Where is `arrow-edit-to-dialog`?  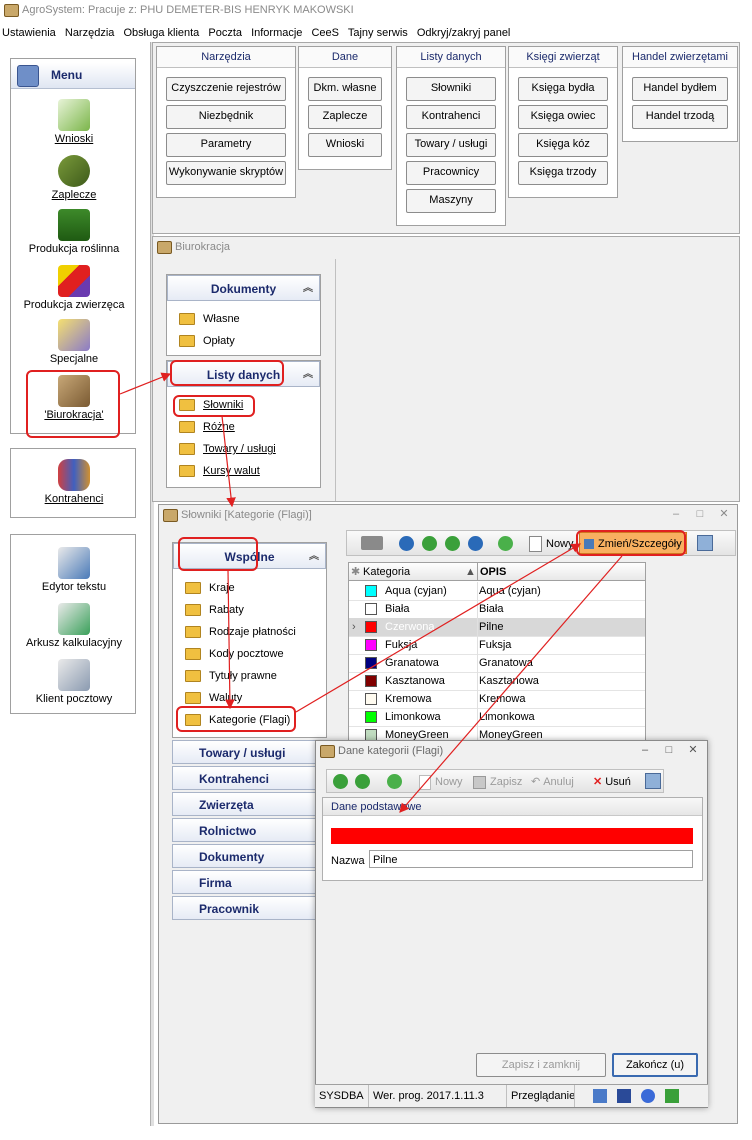 arrow-edit-to-dialog is located at coordinates (511, 684).